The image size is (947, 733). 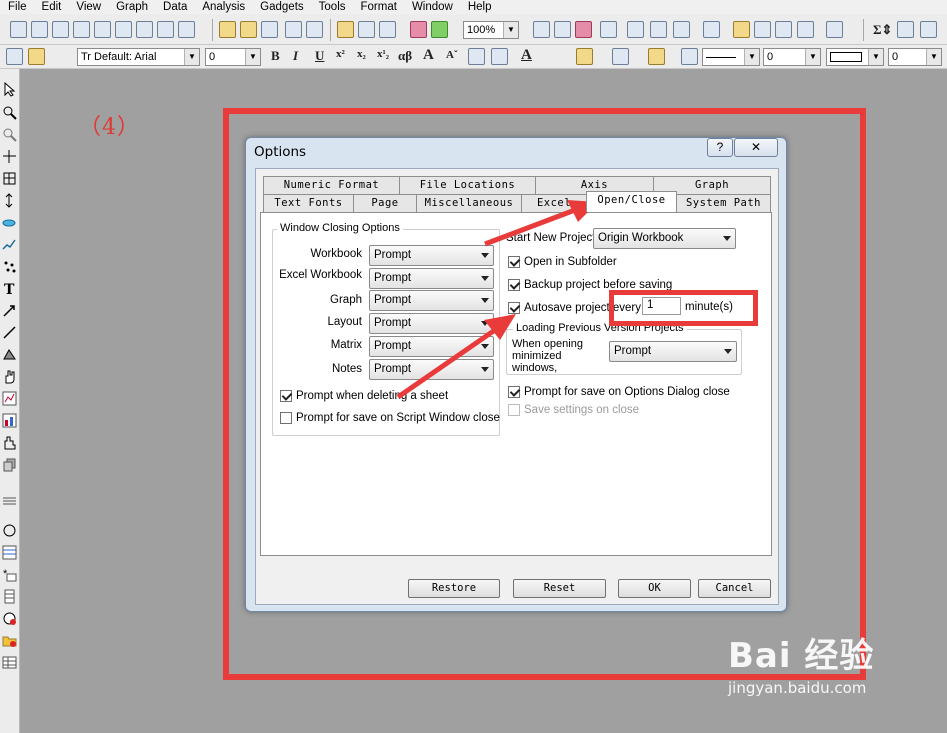 I want to click on tab-excel: Excel, so click(x=554, y=203).